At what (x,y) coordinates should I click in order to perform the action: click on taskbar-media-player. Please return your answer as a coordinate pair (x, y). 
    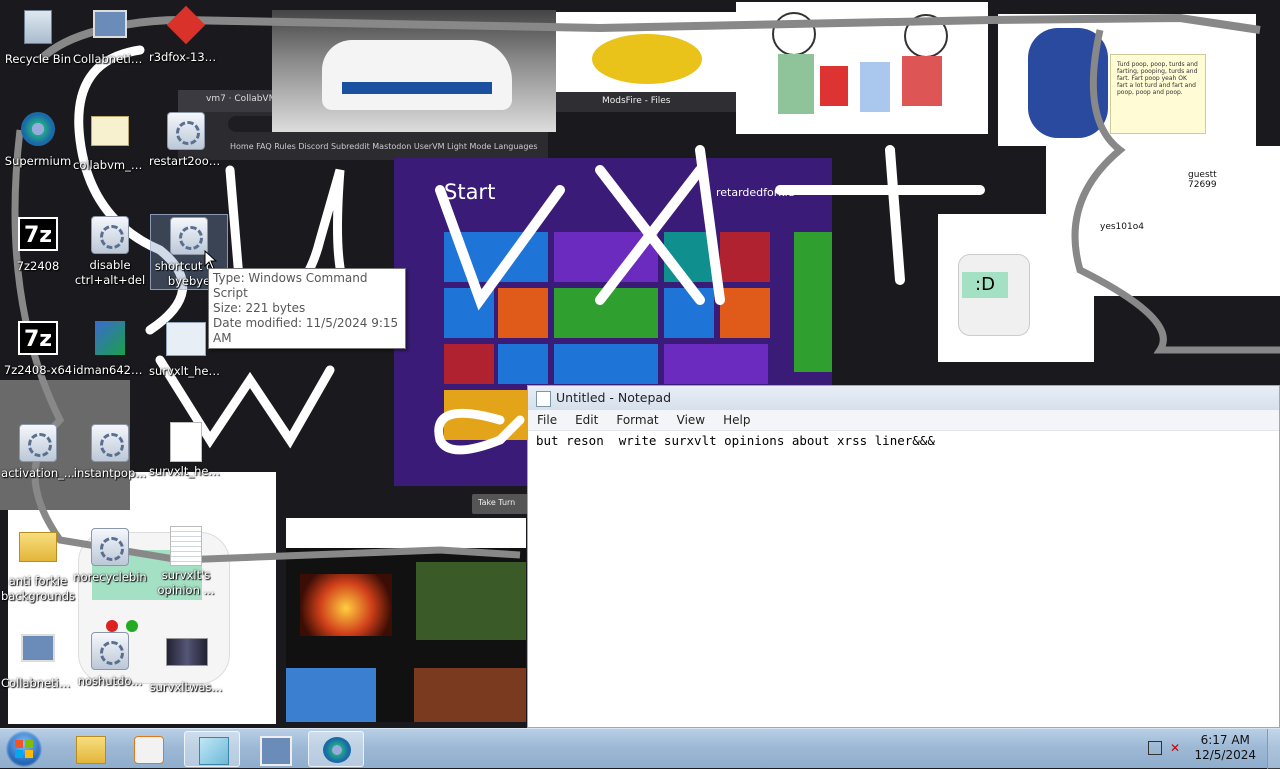
    Looking at the image, I should click on (148, 749).